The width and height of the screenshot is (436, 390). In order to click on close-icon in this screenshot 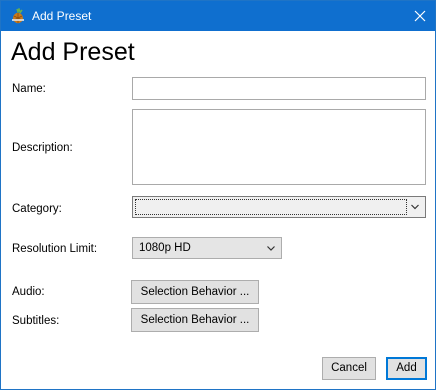, I will do `click(420, 16)`.